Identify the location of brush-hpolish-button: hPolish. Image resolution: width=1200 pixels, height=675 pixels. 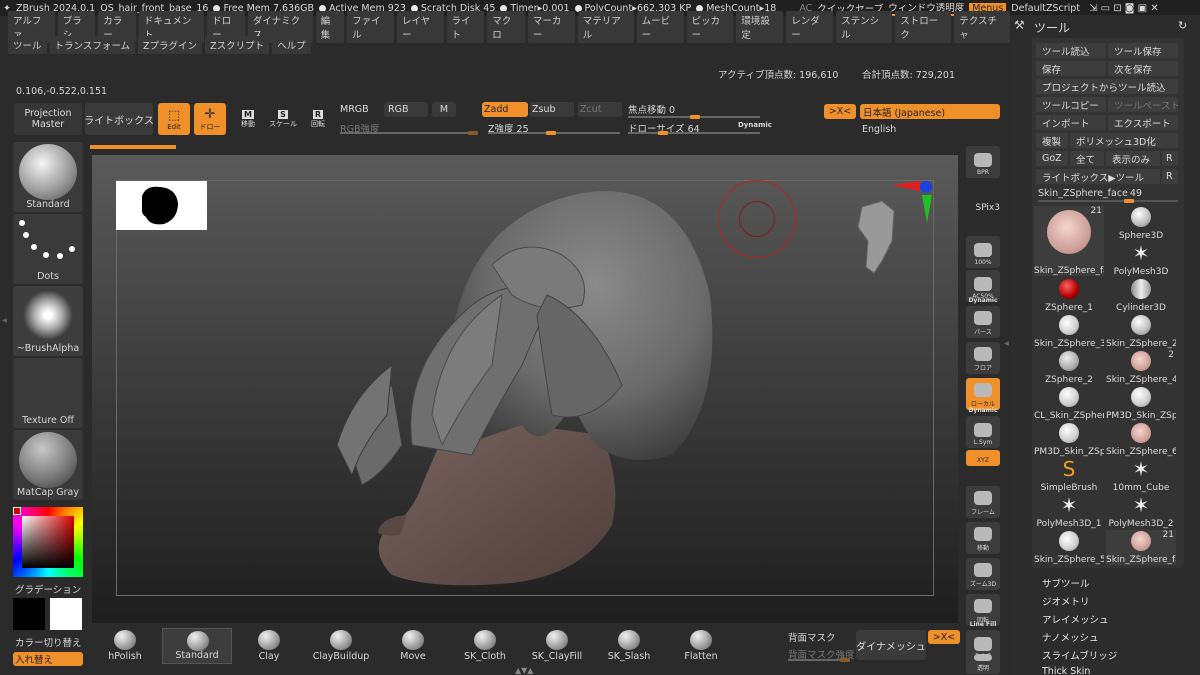
(125, 646).